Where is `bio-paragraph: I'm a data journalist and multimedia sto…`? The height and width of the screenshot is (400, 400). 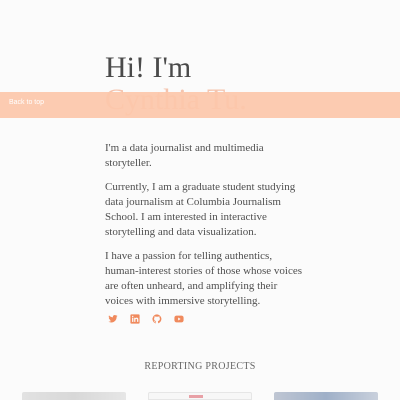
bio-paragraph: I'm a data journalist and multimedia sto… is located at coordinates (184, 155).